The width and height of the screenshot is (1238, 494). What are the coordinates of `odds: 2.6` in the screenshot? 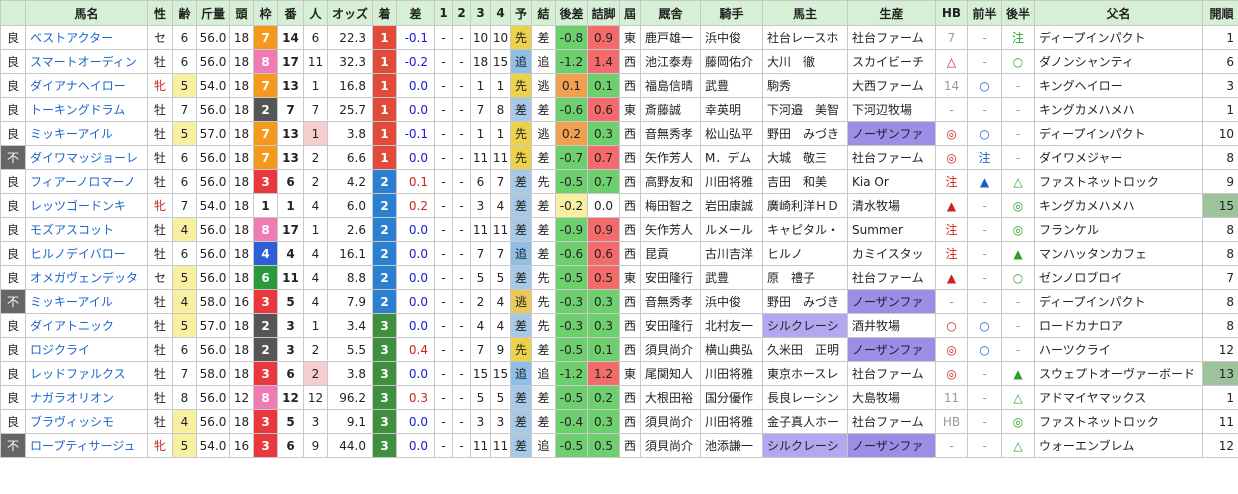 It's located at (350, 229).